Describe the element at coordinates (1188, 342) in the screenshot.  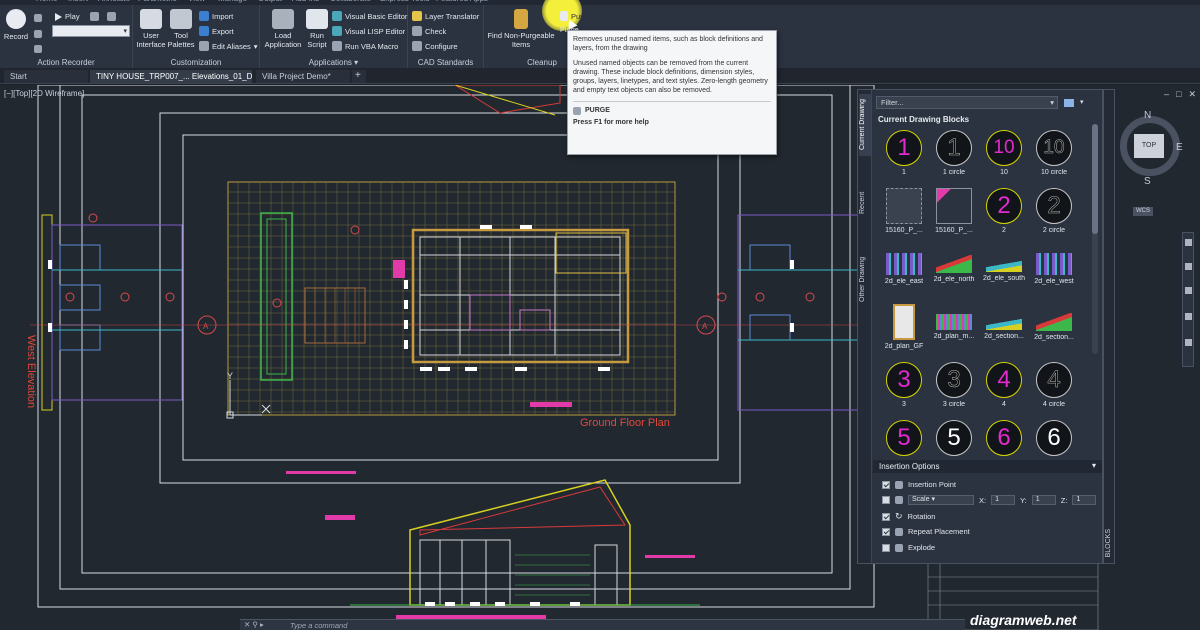
I see `showmotion-icon` at that location.